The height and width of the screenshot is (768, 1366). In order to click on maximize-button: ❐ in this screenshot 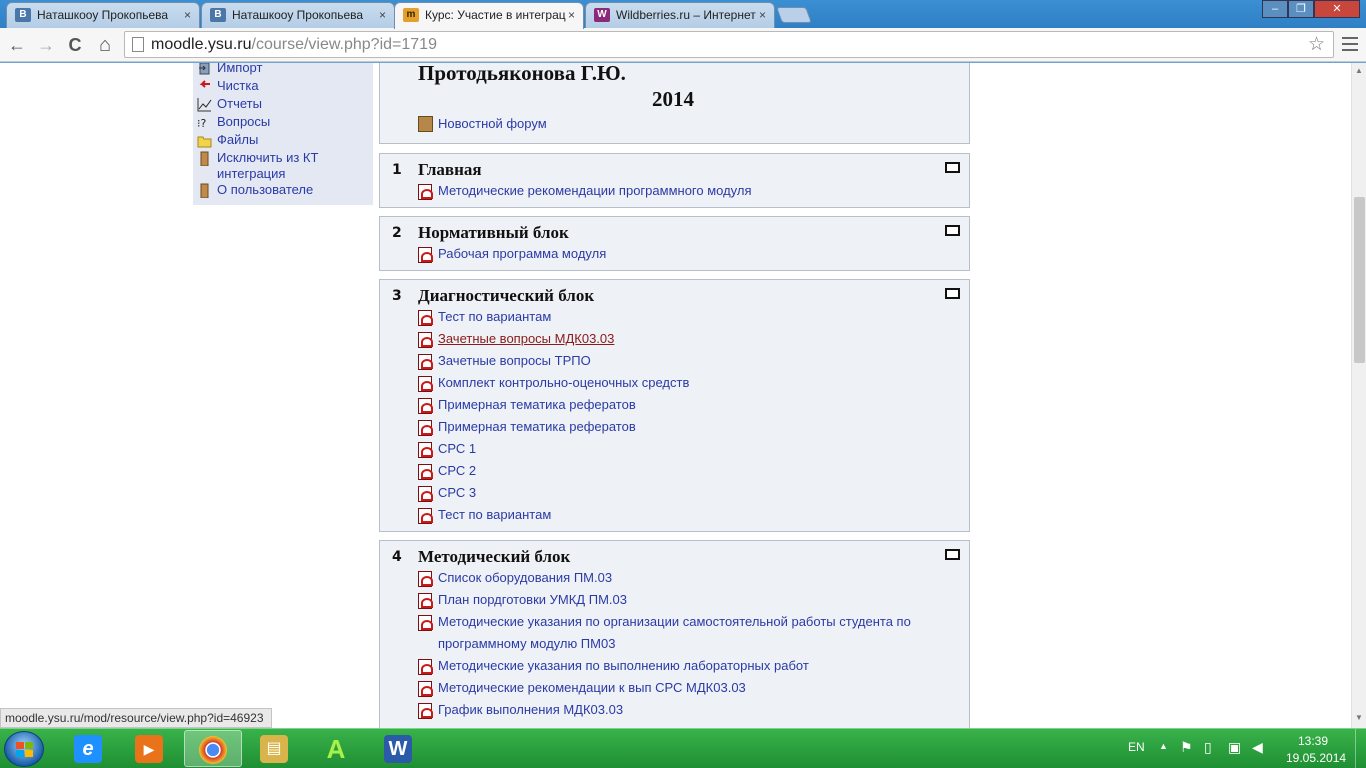, I will do `click(1301, 9)`.